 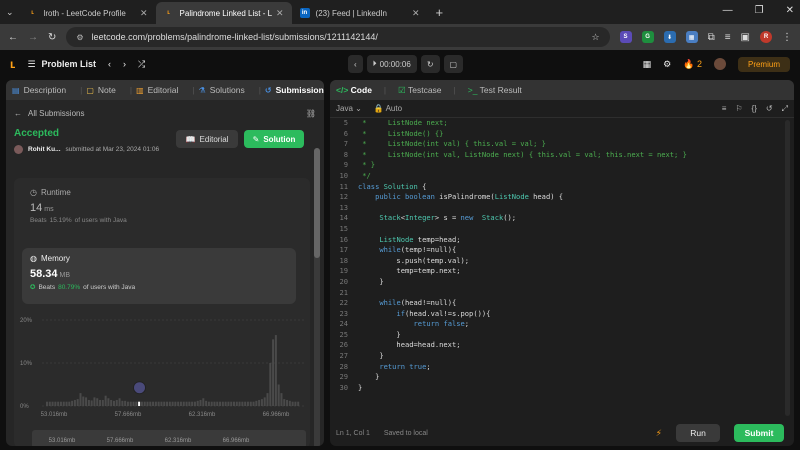 I want to click on shuffle-icon: ⤮, so click(x=141, y=64).